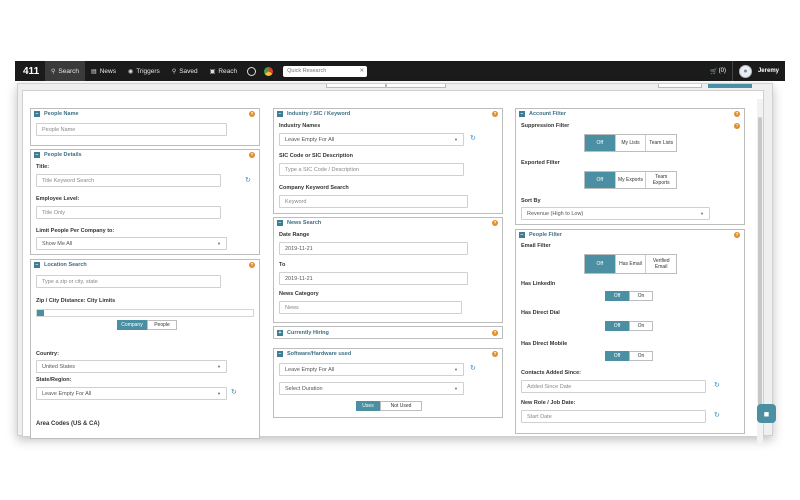  Describe the element at coordinates (600, 264) in the screenshot. I see `email-off: Off` at that location.